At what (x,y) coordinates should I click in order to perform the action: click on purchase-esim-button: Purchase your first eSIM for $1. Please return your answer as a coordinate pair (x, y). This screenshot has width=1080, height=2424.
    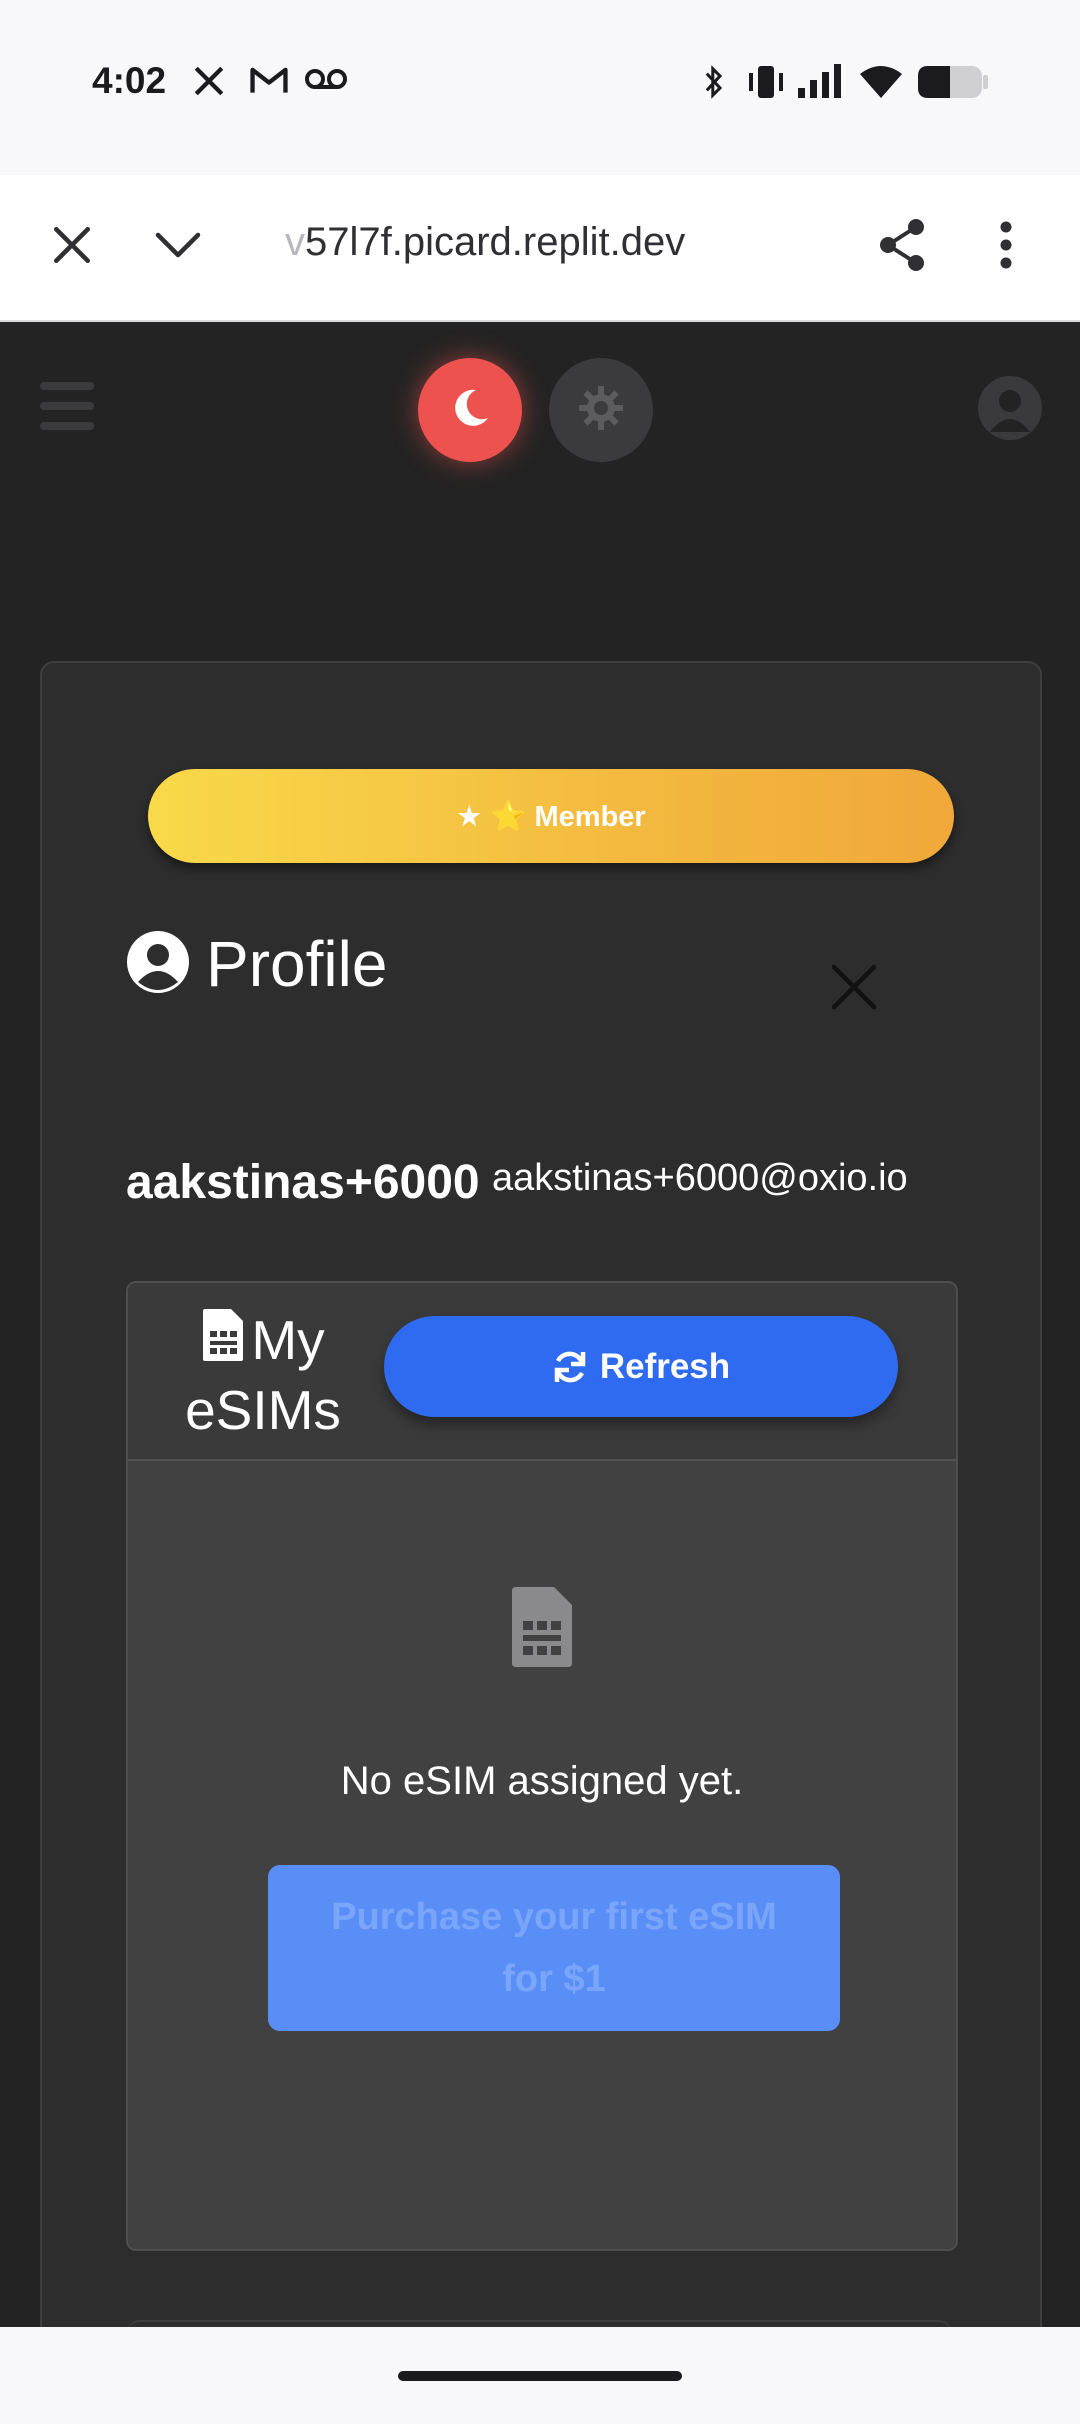
    Looking at the image, I should click on (554, 1948).